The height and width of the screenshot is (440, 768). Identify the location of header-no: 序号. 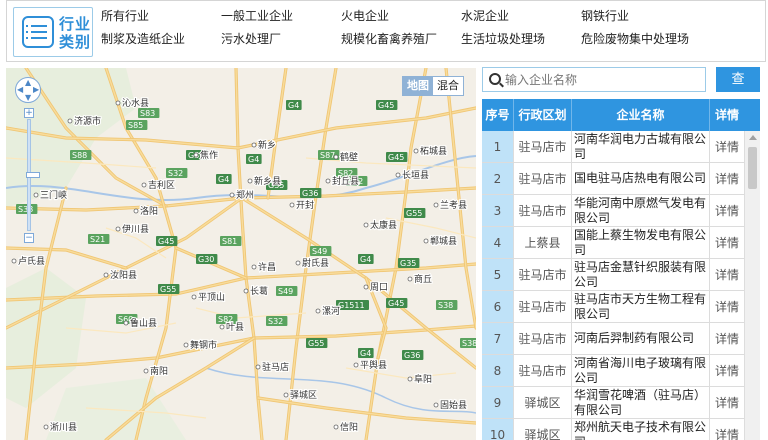
(498, 115).